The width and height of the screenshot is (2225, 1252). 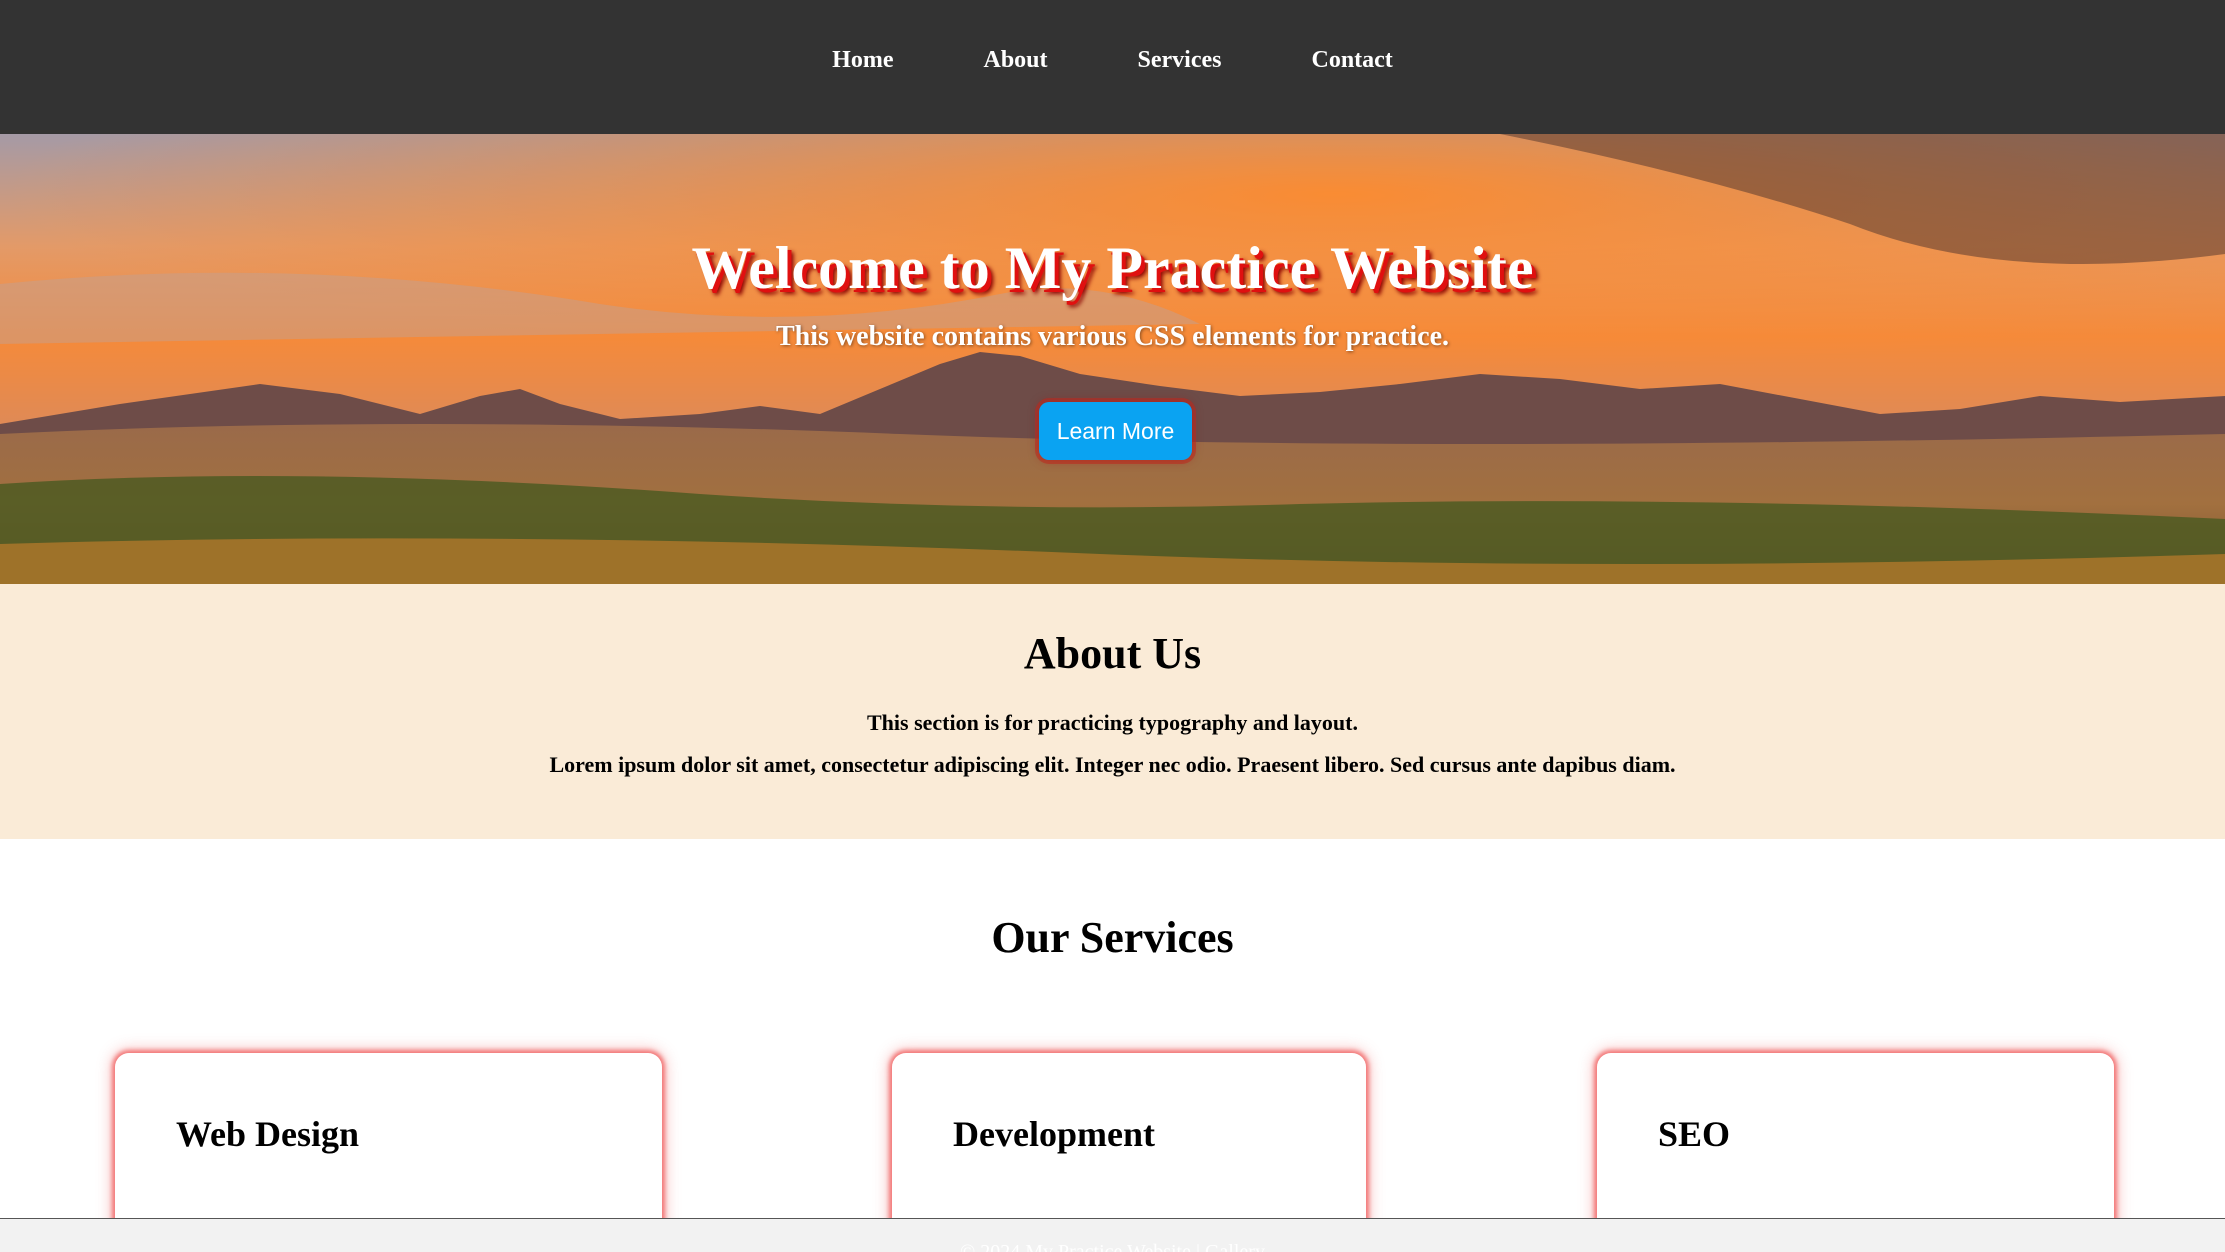 I want to click on nav-list: Home About Services Contact, so click(x=1112, y=60).